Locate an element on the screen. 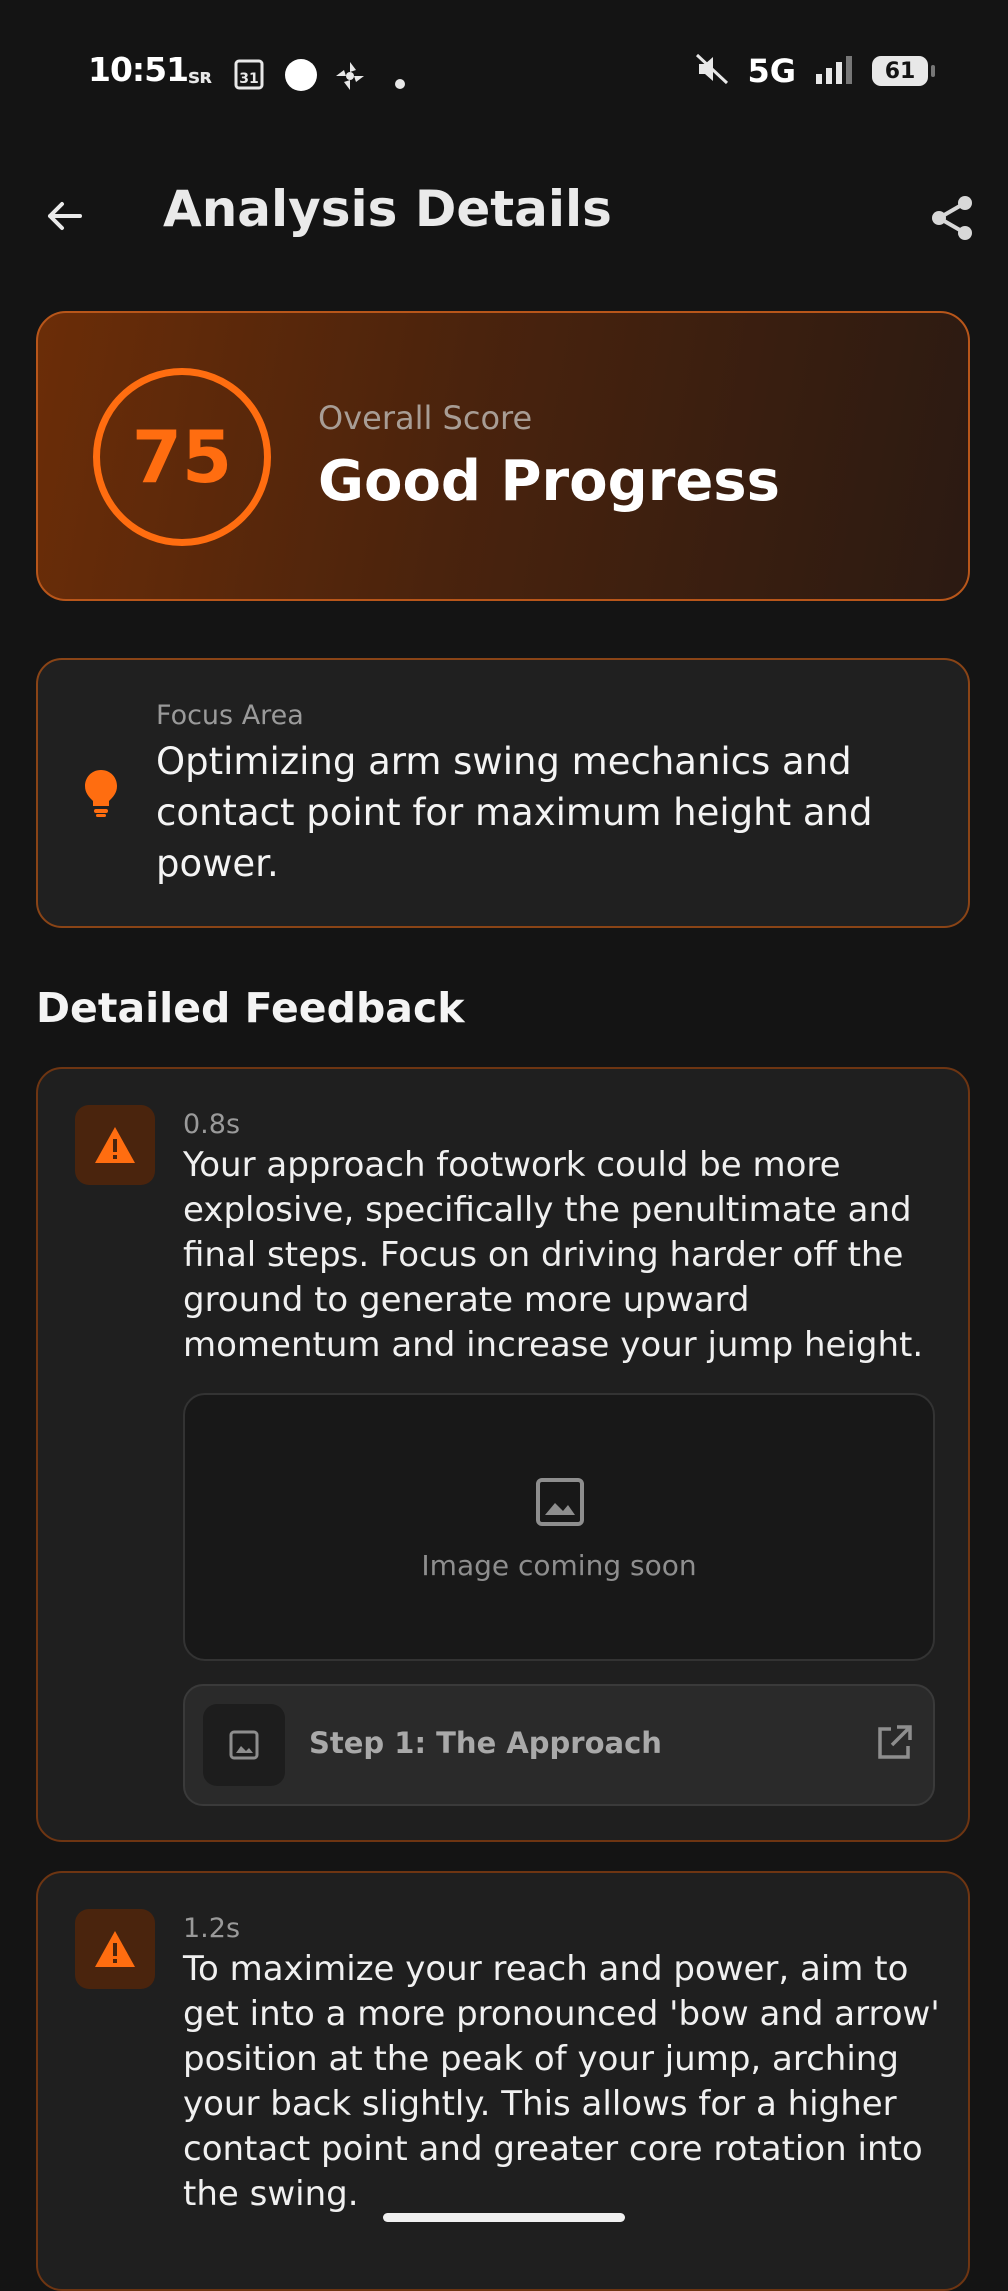 This screenshot has height=2291, width=1008. score-headline: Good Progress is located at coordinates (549, 481).